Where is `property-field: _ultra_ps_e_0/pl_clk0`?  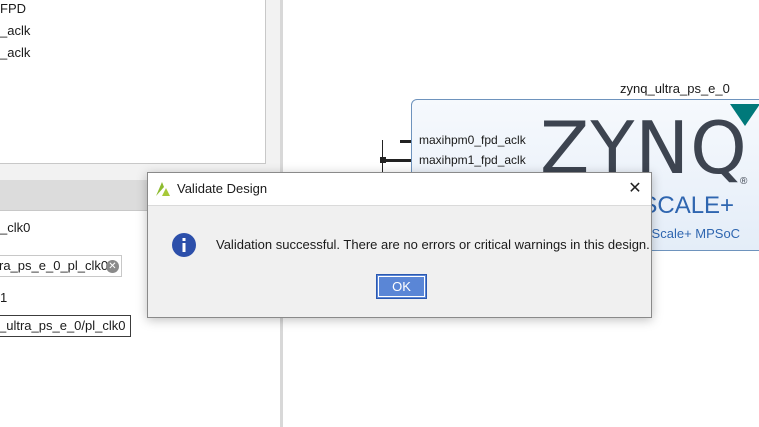 property-field: _ultra_ps_e_0/pl_clk0 is located at coordinates (65, 326).